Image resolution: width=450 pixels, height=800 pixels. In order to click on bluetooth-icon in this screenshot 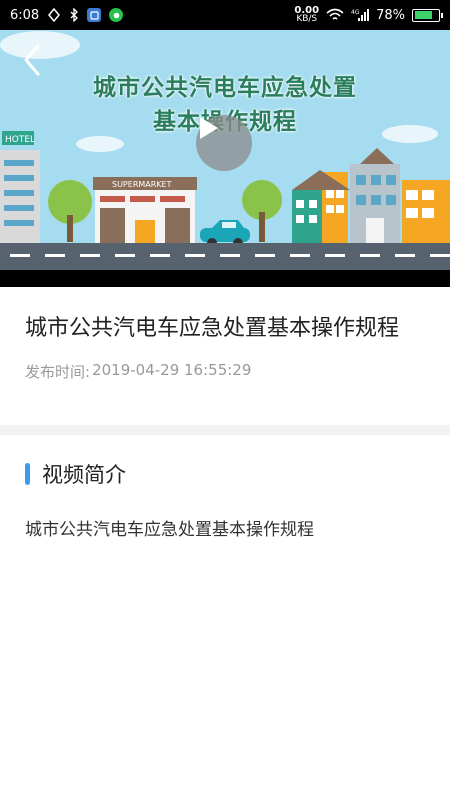, I will do `click(74, 15)`.